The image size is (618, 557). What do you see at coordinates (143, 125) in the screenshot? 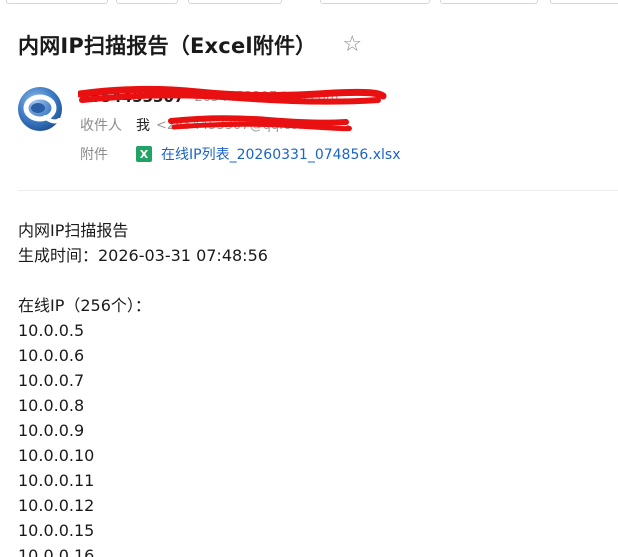
I see `recipient-name: 我` at bounding box center [143, 125].